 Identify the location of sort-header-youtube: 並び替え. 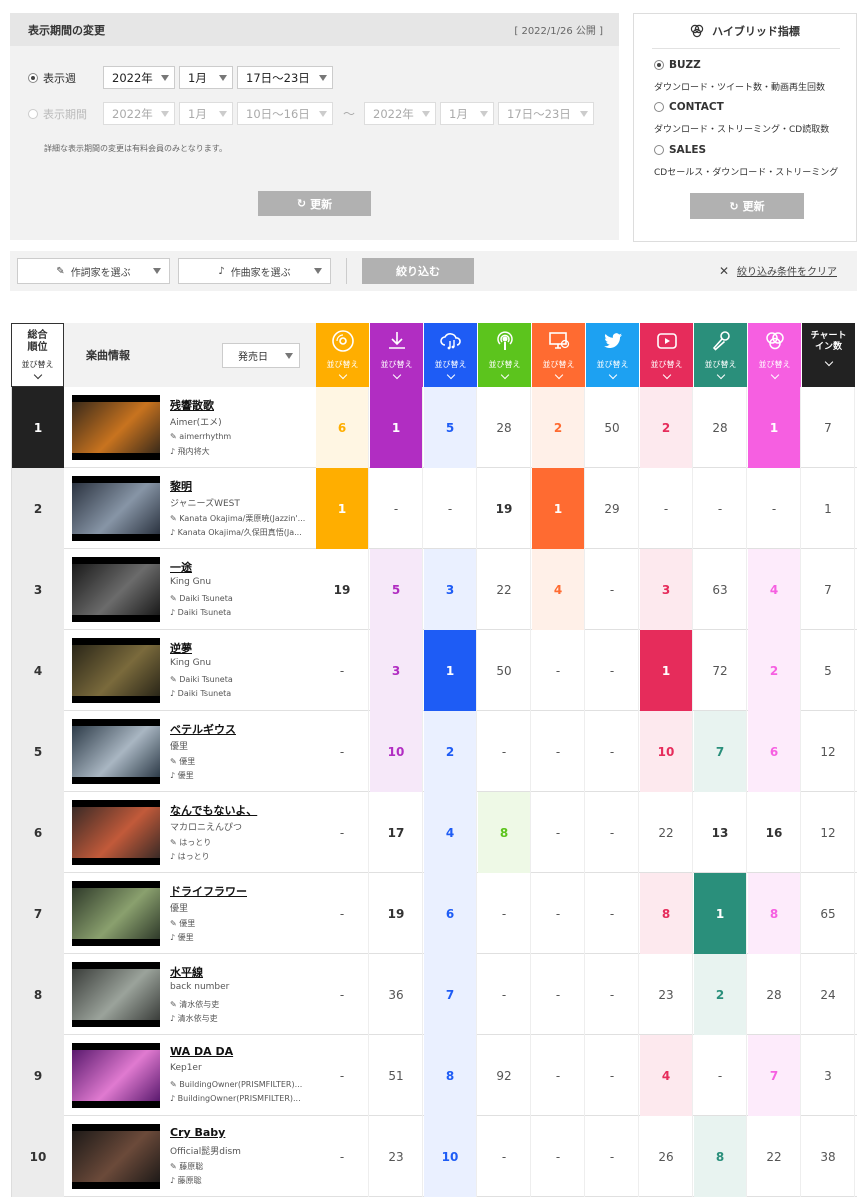
(666, 355).